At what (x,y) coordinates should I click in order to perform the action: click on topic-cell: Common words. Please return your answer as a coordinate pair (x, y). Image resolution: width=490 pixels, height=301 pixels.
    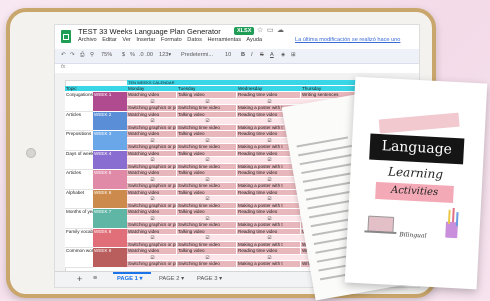
    Looking at the image, I should click on (79, 258).